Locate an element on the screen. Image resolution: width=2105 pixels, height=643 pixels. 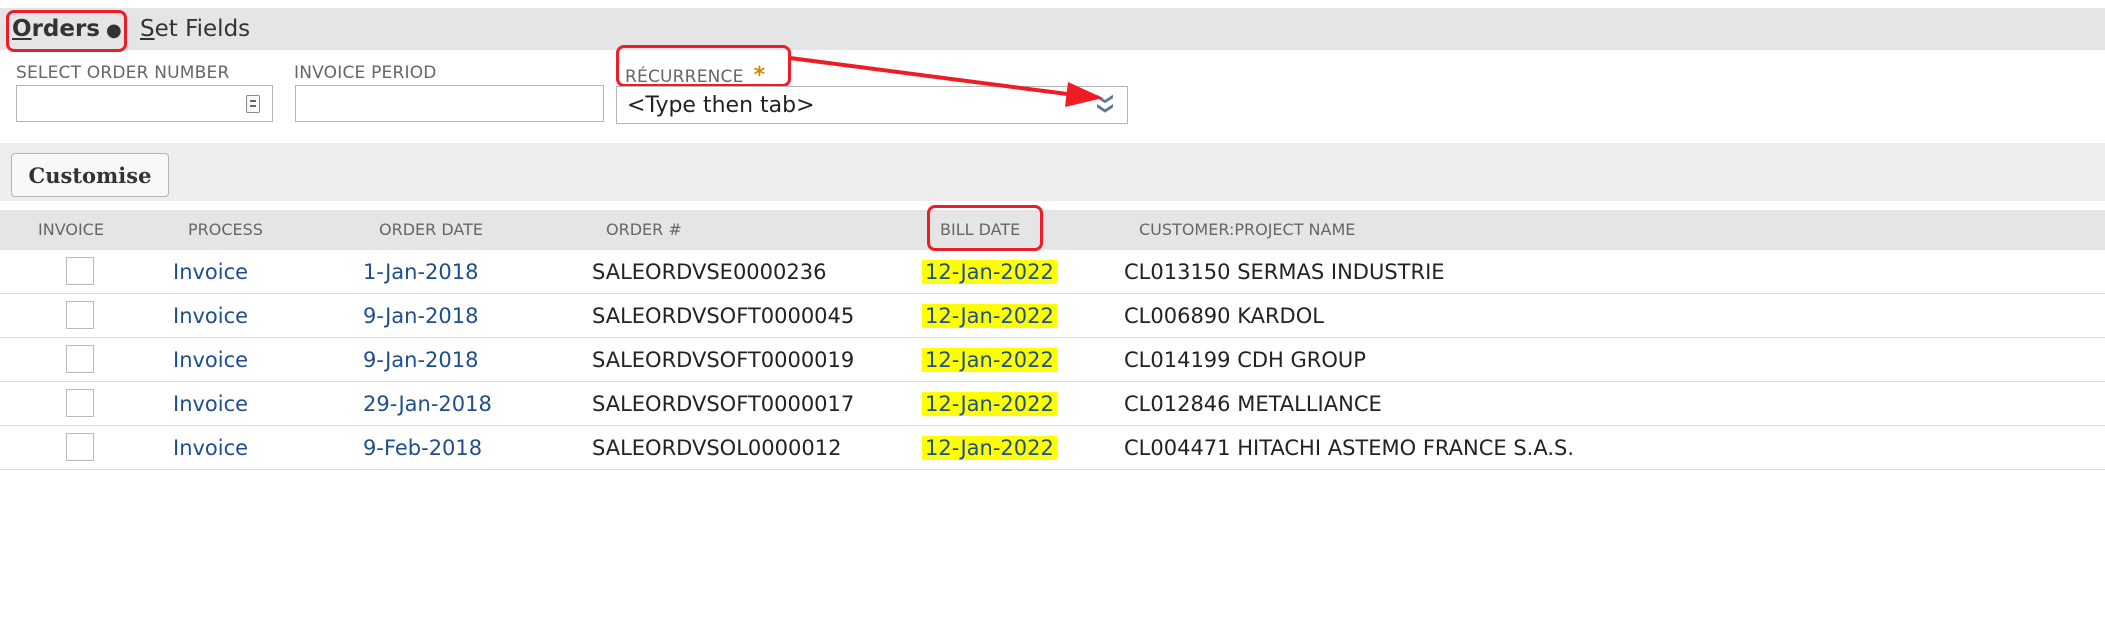
order-number-cell: SALEORDVSE0000236 is located at coordinates (709, 272).